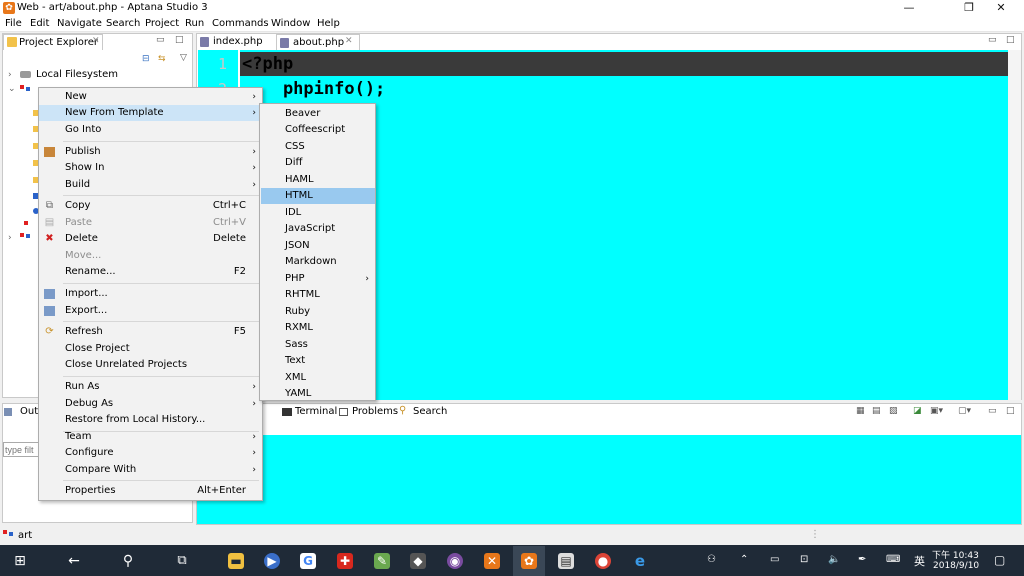  What do you see at coordinates (318, 328) in the screenshot?
I see `template-item-rxml: RXML` at bounding box center [318, 328].